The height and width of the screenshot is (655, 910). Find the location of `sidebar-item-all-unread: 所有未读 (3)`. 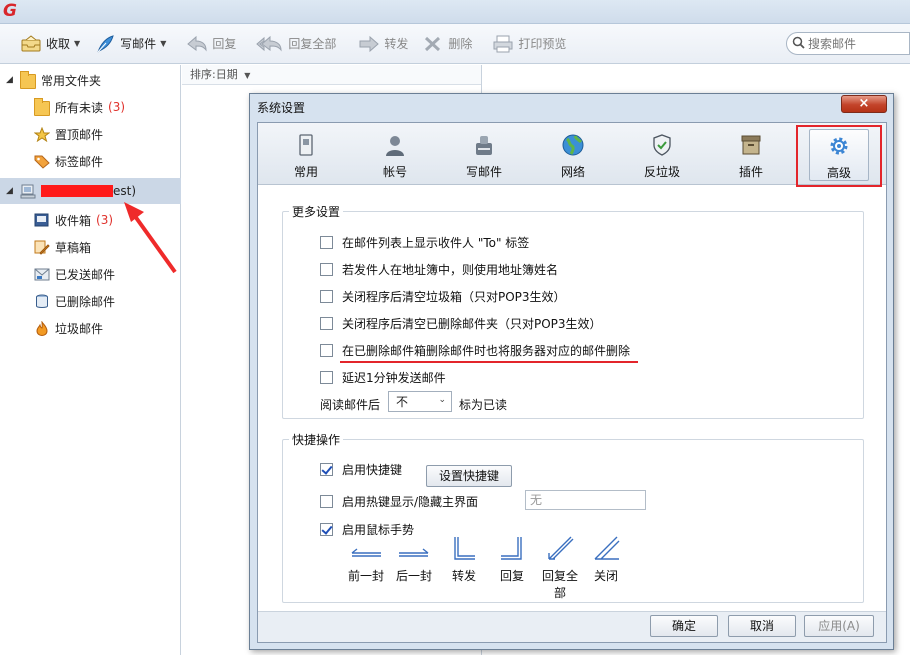

sidebar-item-all-unread: 所有未读 (3) is located at coordinates (90, 107).